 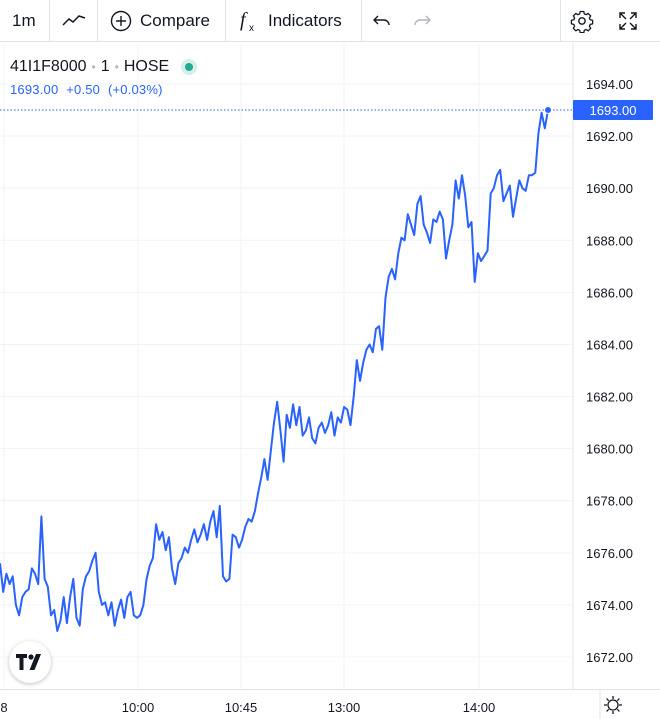 I want to click on plus-circle-icon, so click(x=121, y=21).